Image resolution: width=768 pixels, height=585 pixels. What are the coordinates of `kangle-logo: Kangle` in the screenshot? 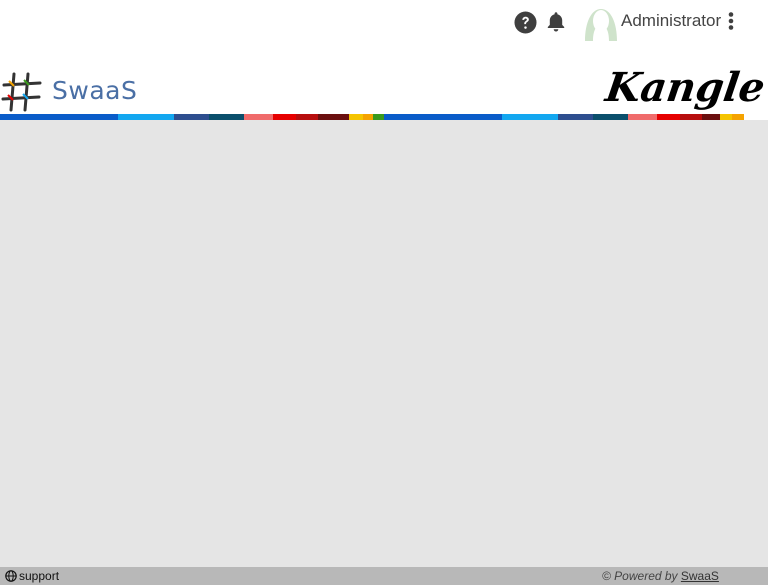 It's located at (684, 88).